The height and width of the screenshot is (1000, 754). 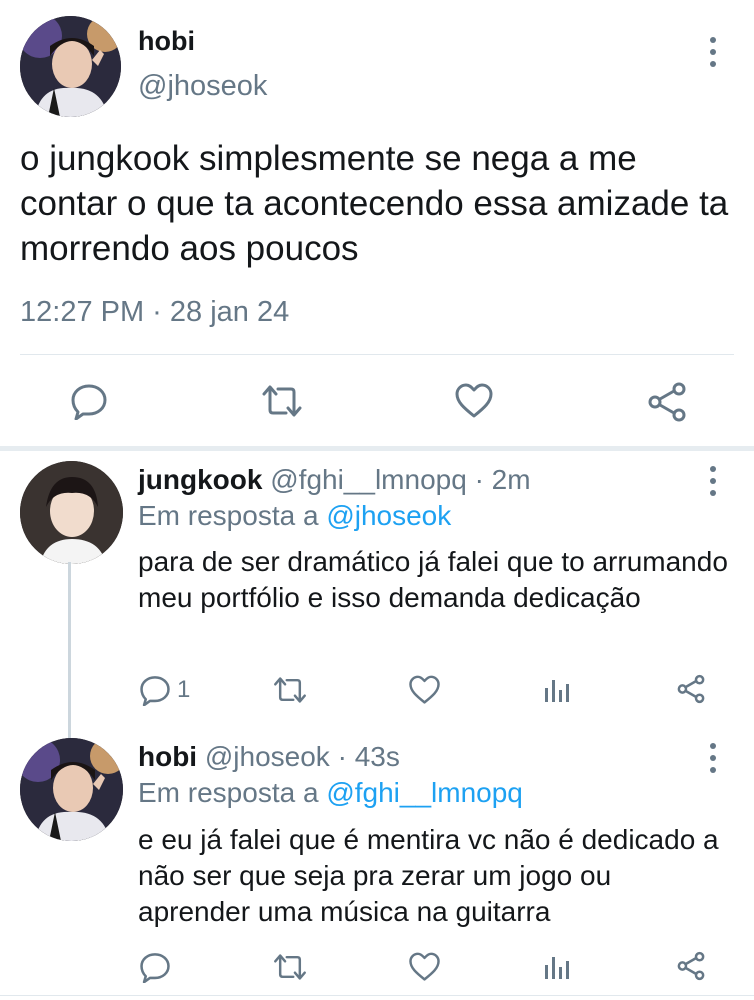 I want to click on reply-handle: @jhoseok, so click(x=267, y=756).